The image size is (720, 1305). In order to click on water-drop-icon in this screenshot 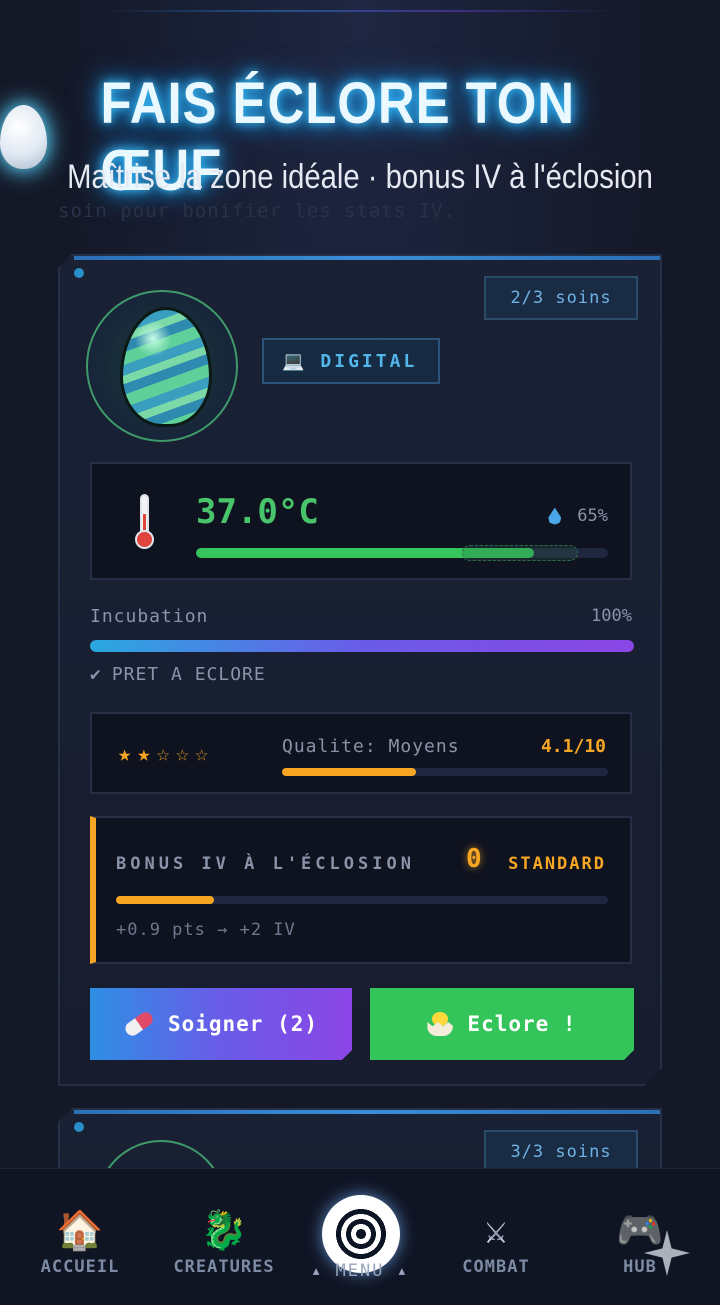, I will do `click(554, 516)`.